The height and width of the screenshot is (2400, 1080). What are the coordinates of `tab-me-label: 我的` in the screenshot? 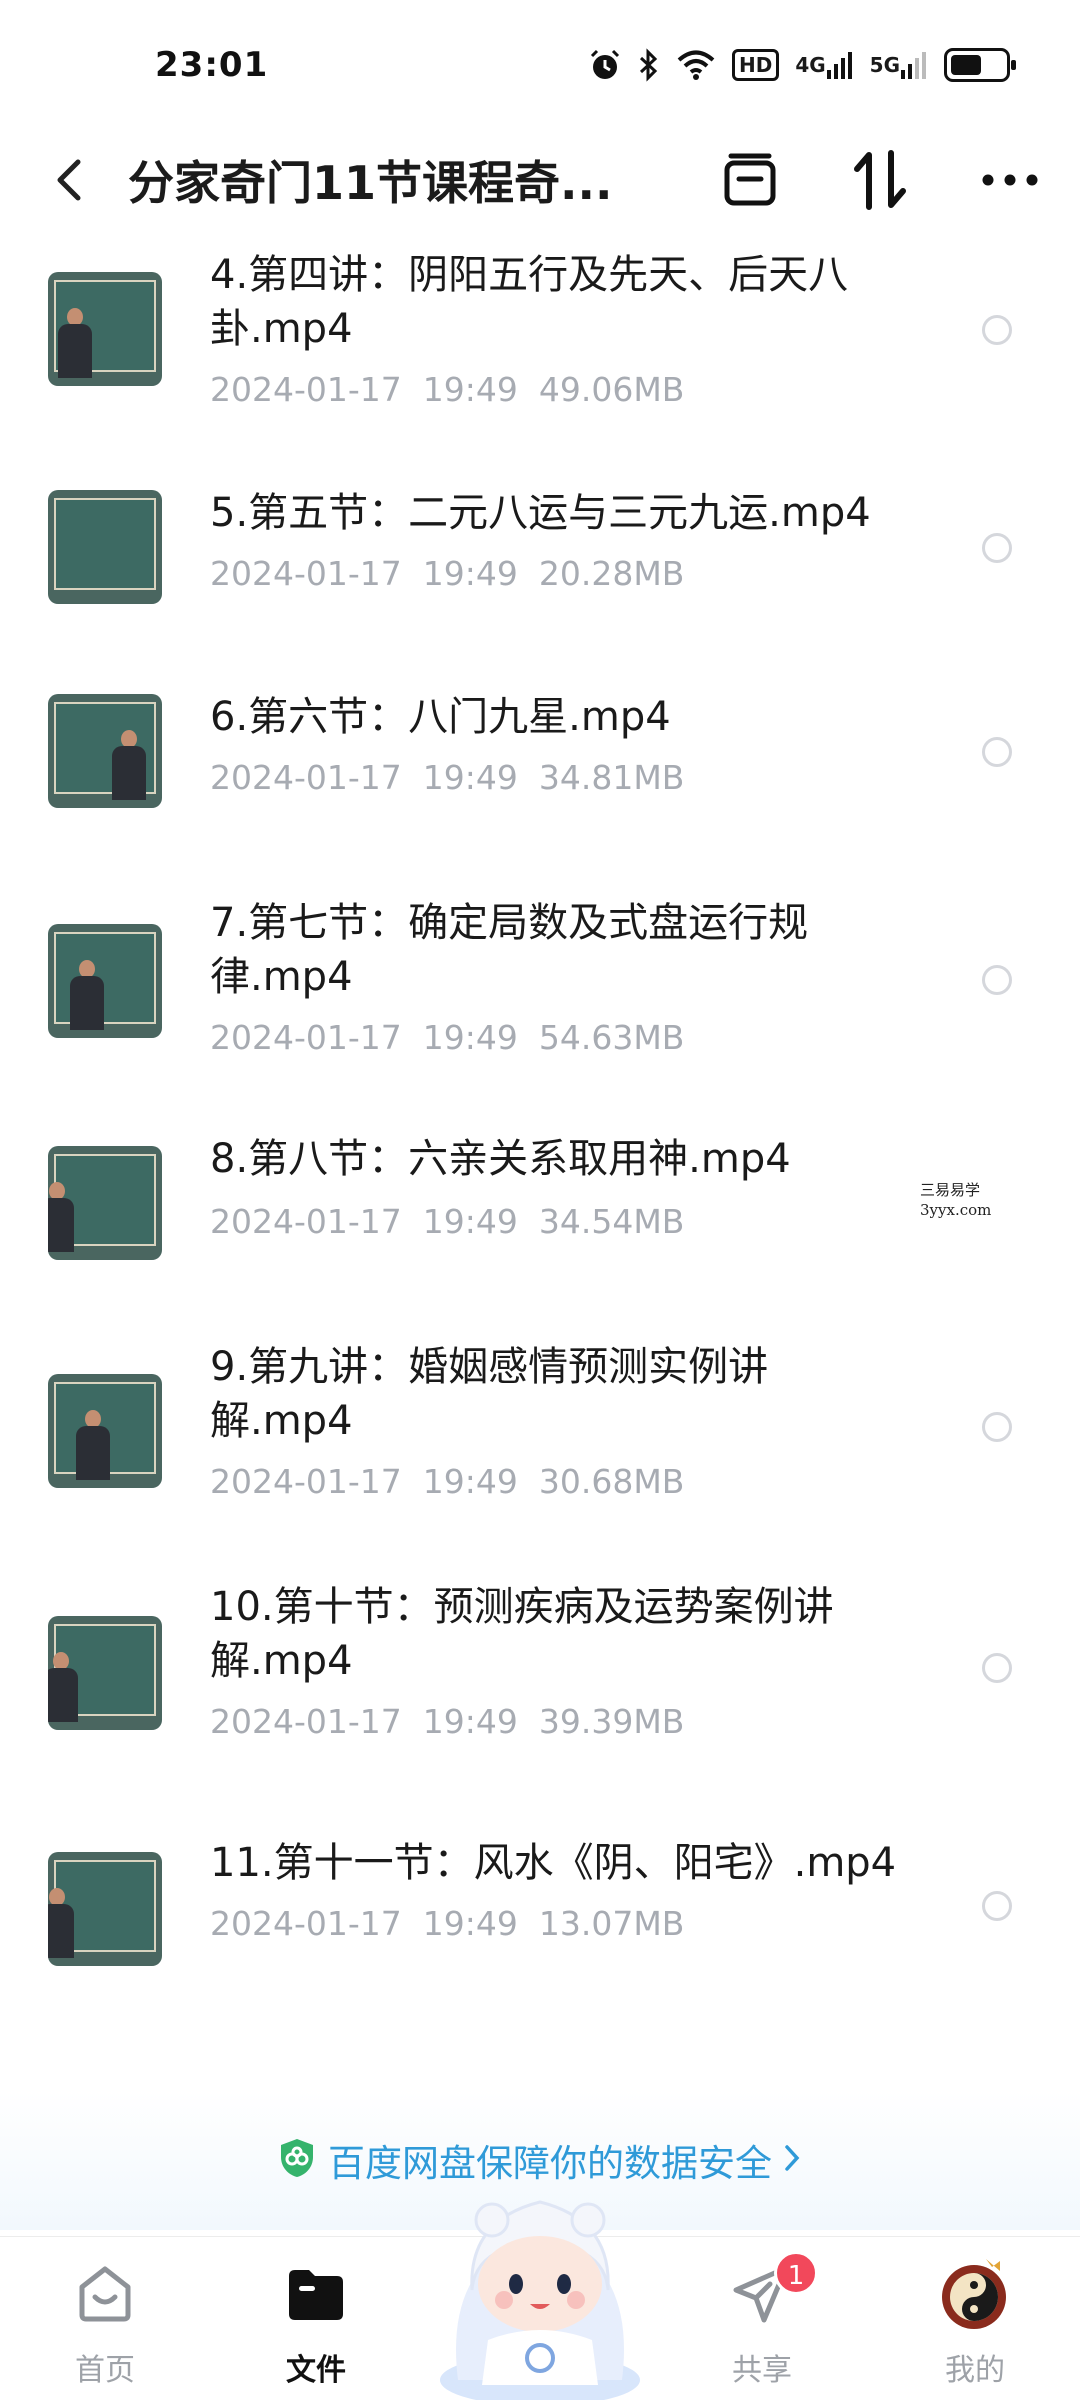 It's located at (975, 2370).